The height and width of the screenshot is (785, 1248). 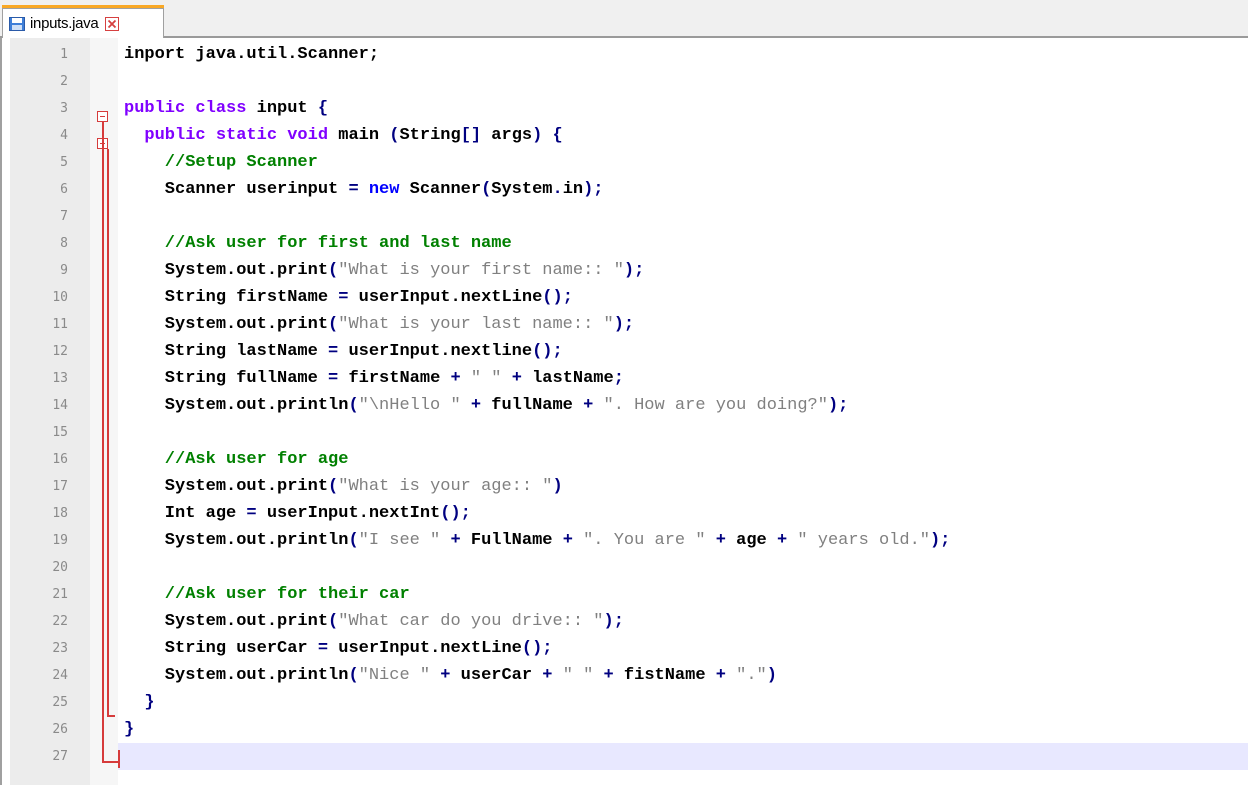 What do you see at coordinates (710, 405) in the screenshot?
I see `code-token: ". How are you doing?"` at bounding box center [710, 405].